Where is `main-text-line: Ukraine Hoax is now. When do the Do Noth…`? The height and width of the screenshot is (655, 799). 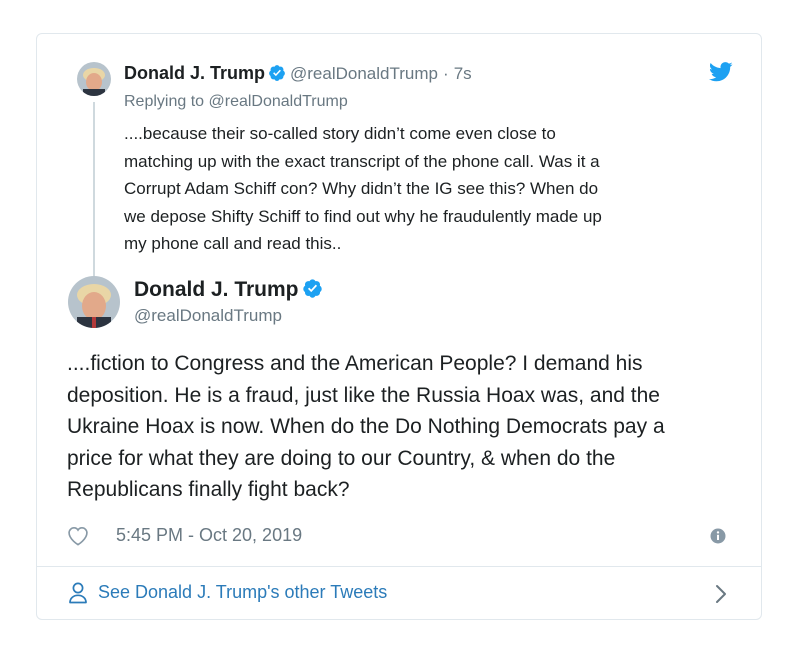 main-text-line: Ukraine Hoax is now. When do the Do Noth… is located at coordinates (366, 427).